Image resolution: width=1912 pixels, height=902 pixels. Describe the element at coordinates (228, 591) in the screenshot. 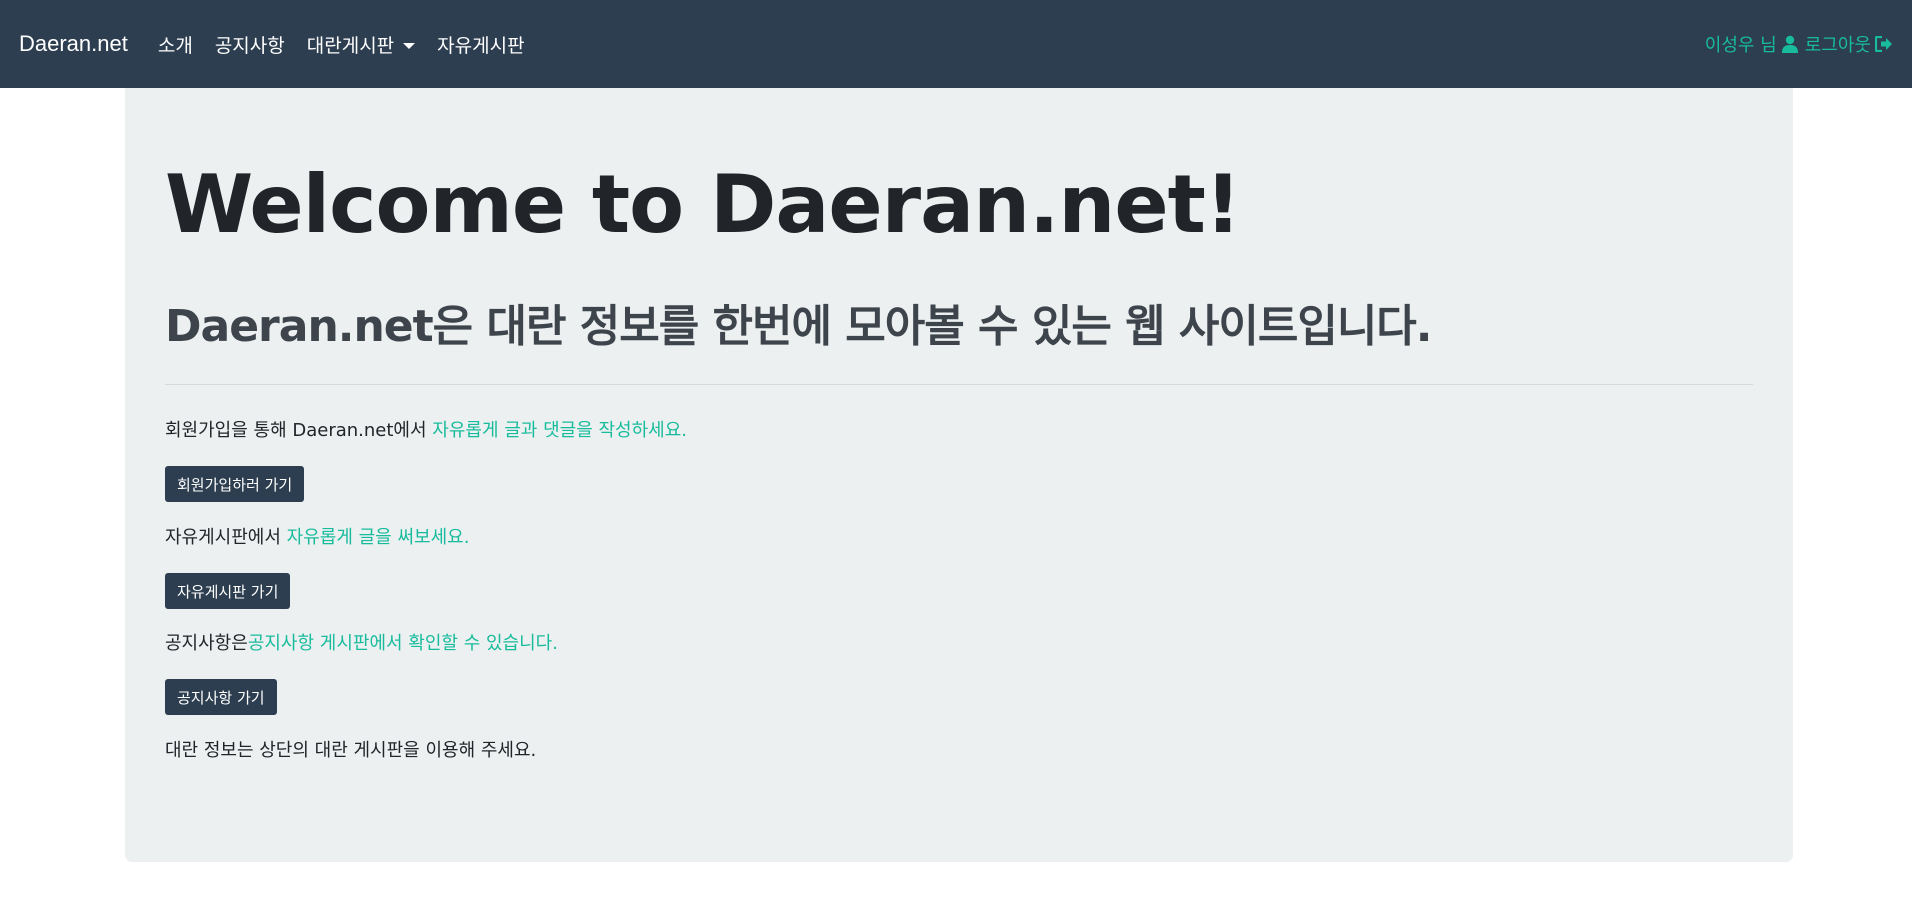

I see `free-board-button: 자유게시판 가기` at that location.